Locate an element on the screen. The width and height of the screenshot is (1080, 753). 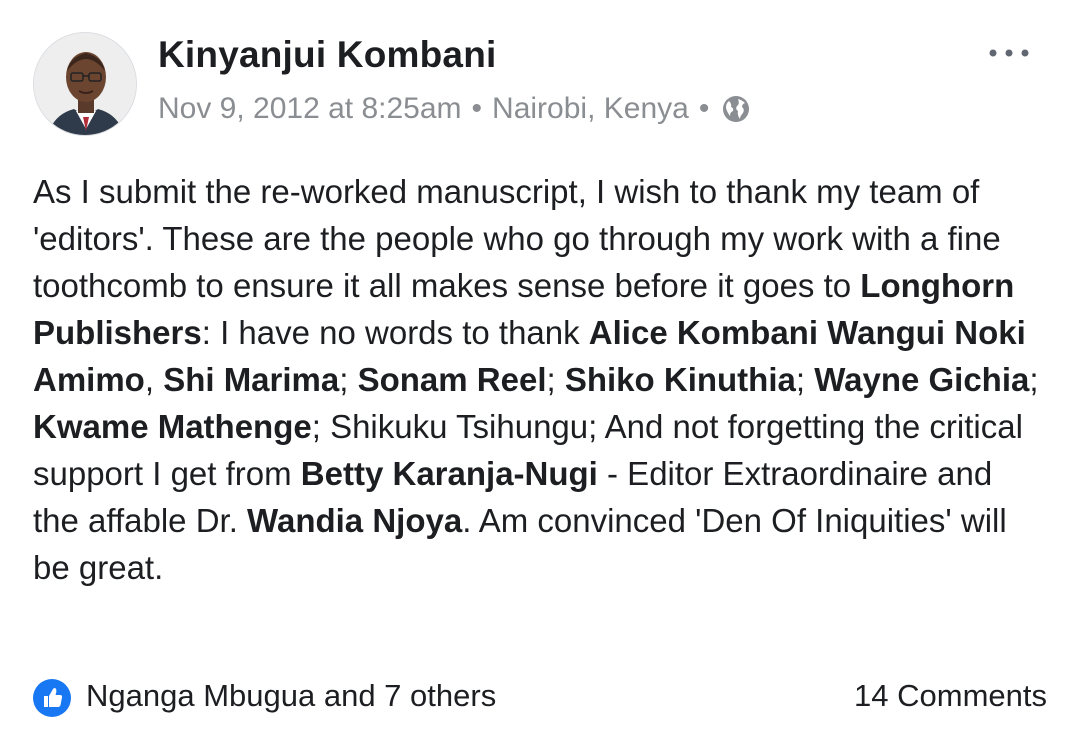
author-name: Kinyanjui Kombani is located at coordinates (327, 55).